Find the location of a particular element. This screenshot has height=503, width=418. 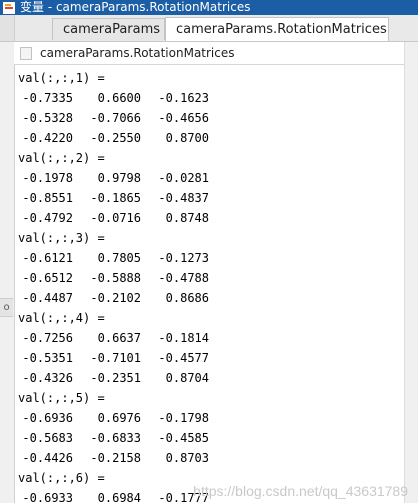

gutter-marker: o is located at coordinates (6, 307).